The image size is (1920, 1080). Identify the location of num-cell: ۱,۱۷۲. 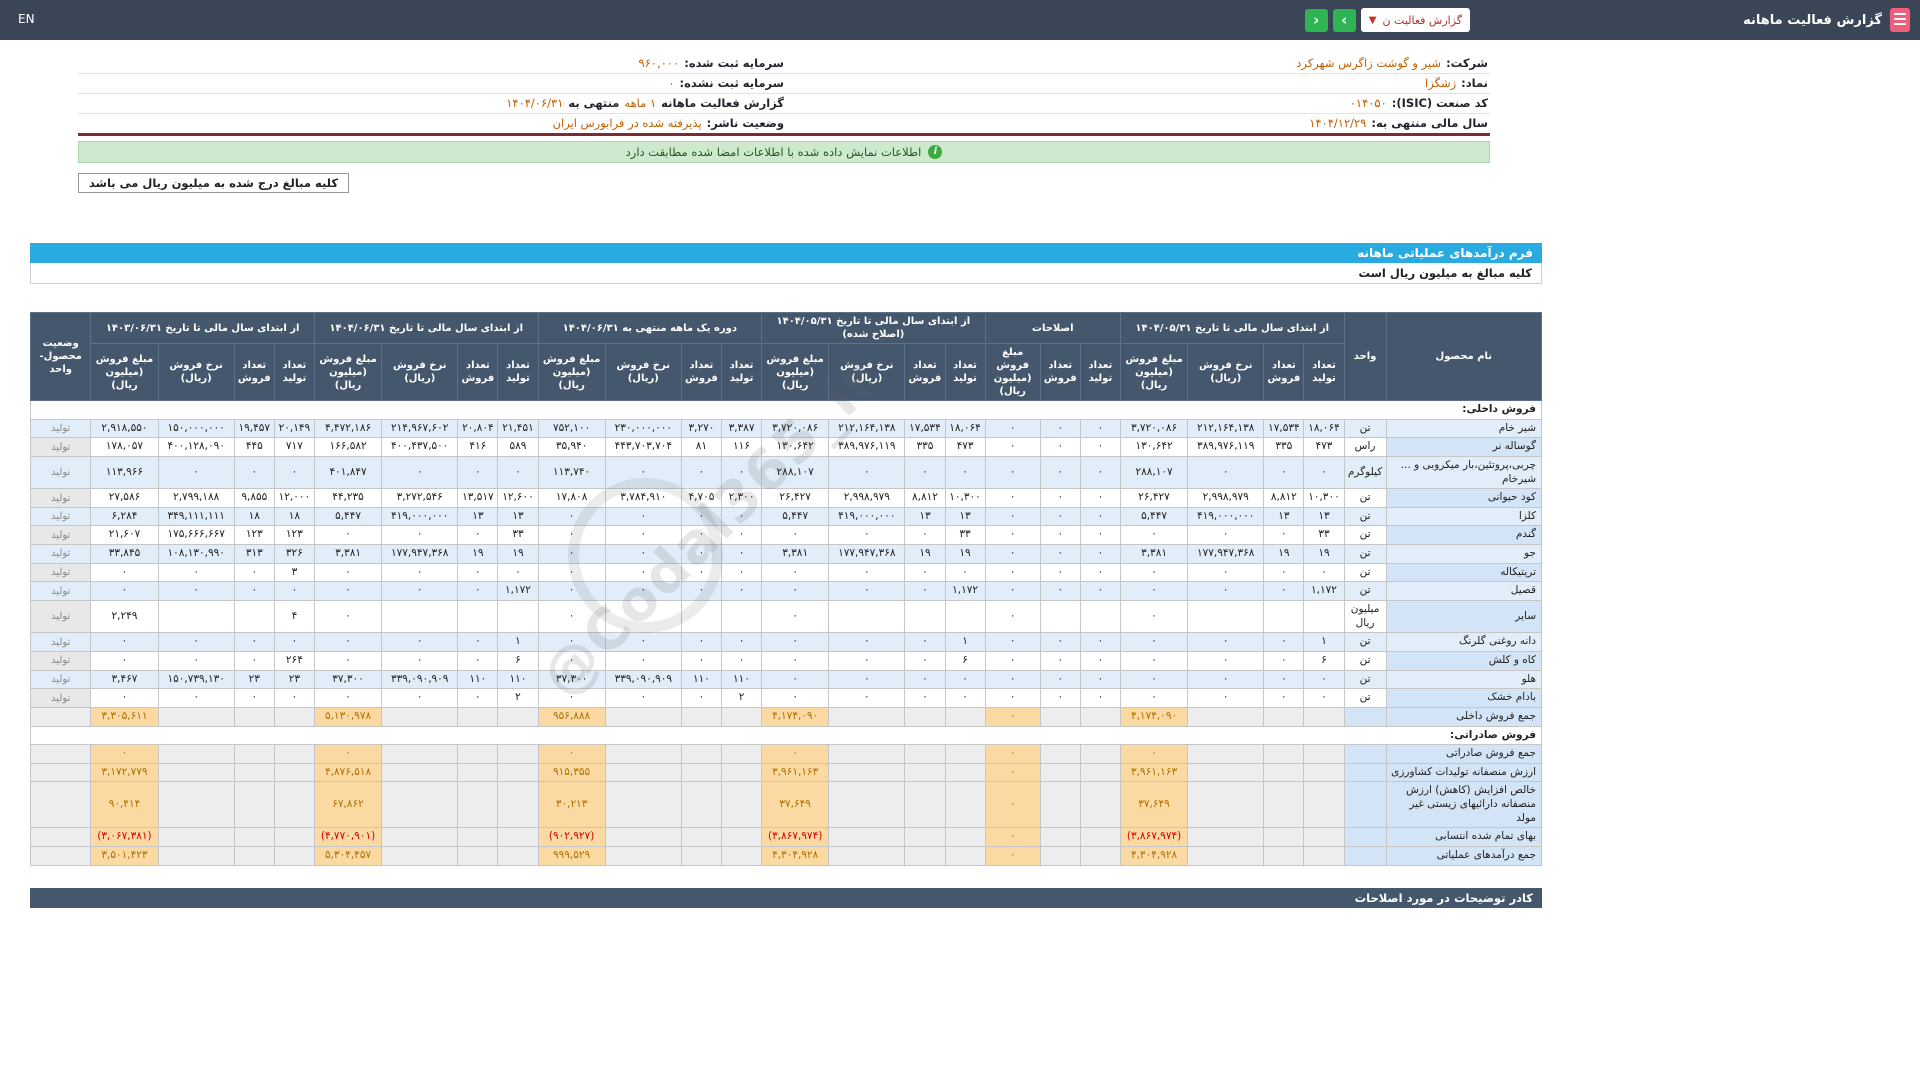
(518, 591).